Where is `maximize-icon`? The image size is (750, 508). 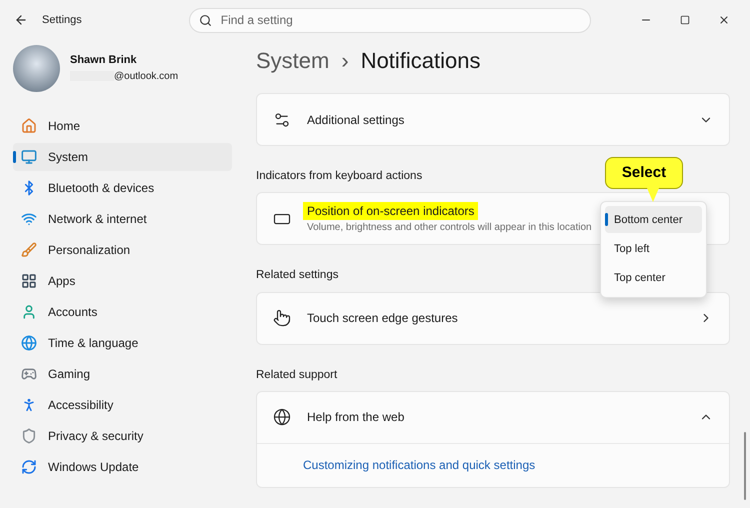
maximize-icon is located at coordinates (685, 20).